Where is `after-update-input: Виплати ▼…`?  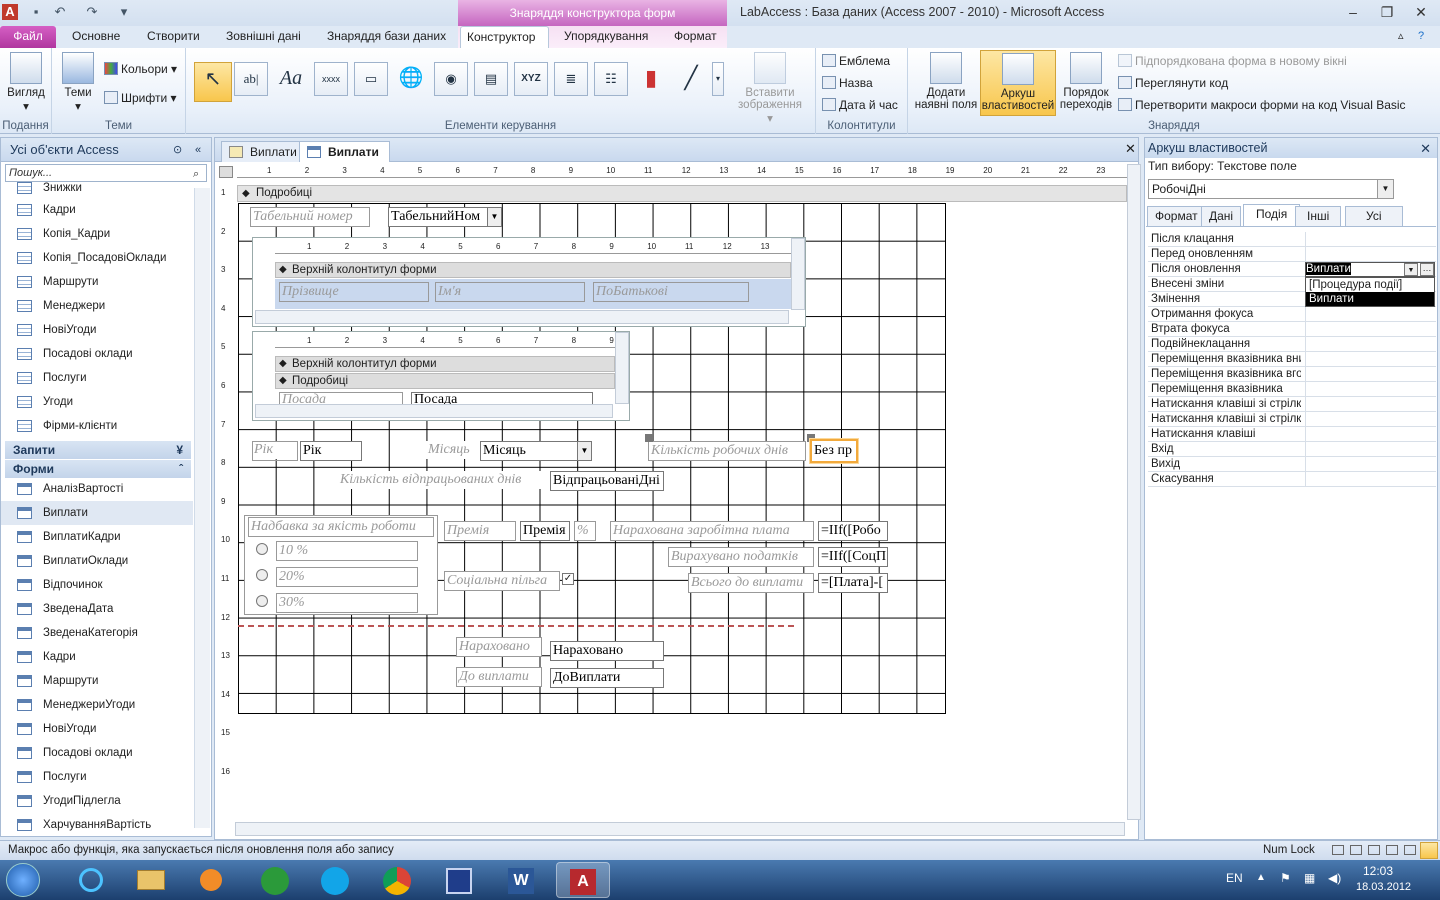
after-update-input: Виплати ▼… is located at coordinates (1370, 269).